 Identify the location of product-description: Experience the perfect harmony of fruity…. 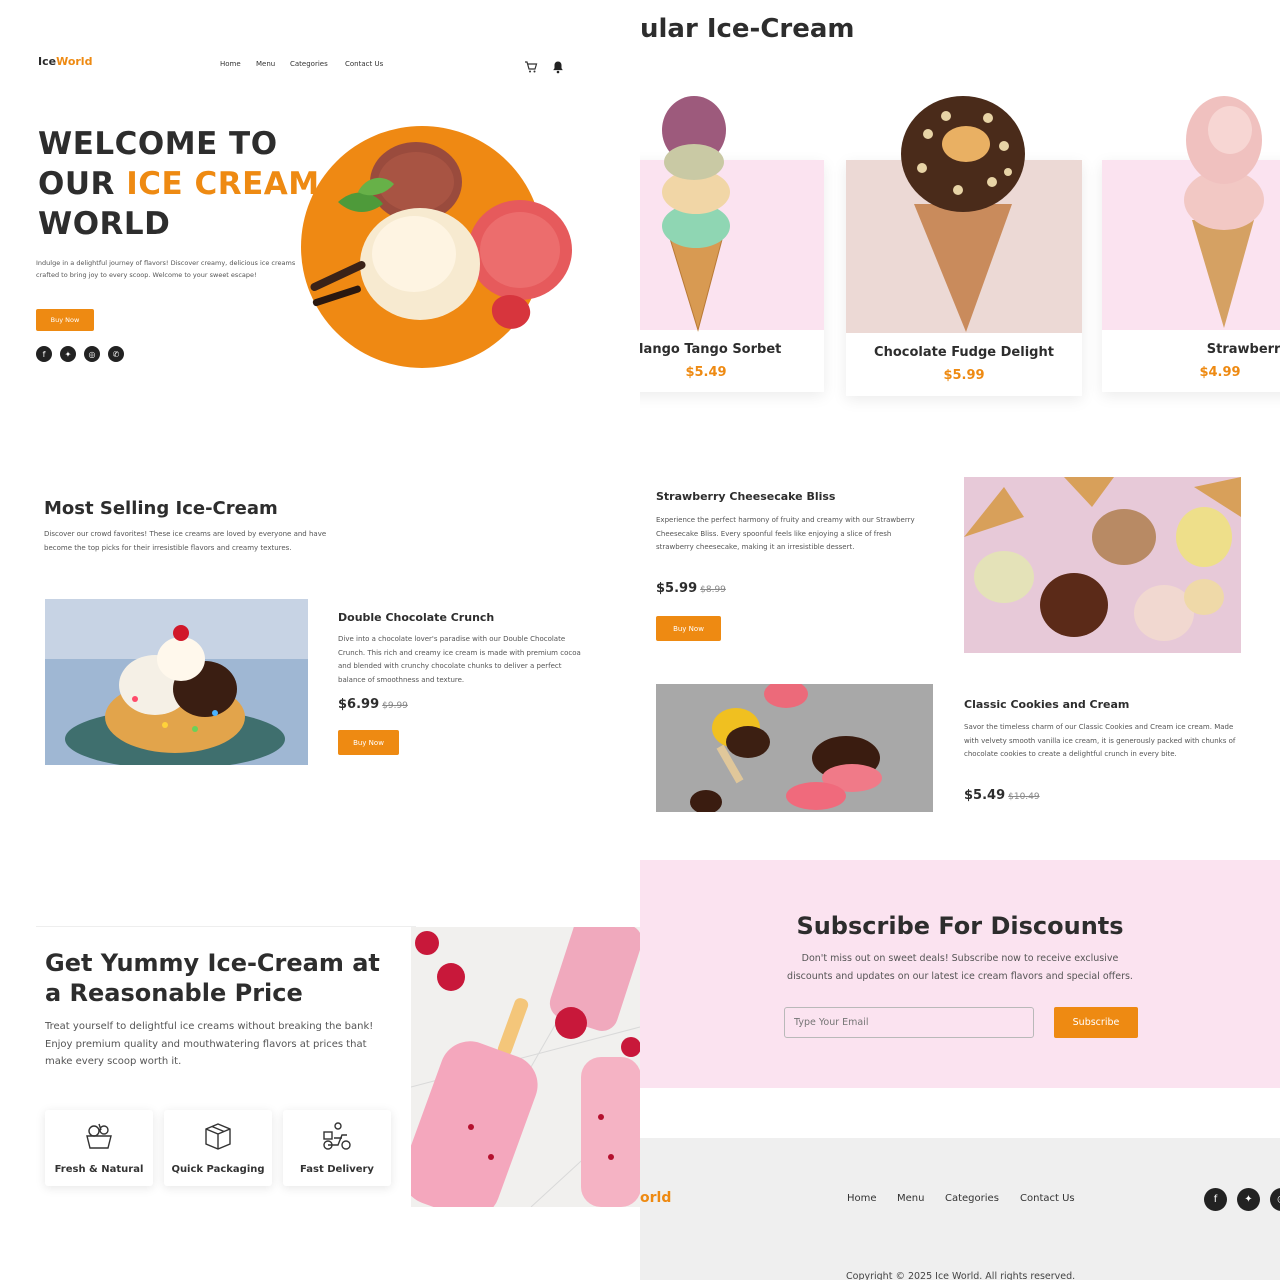
(785, 533).